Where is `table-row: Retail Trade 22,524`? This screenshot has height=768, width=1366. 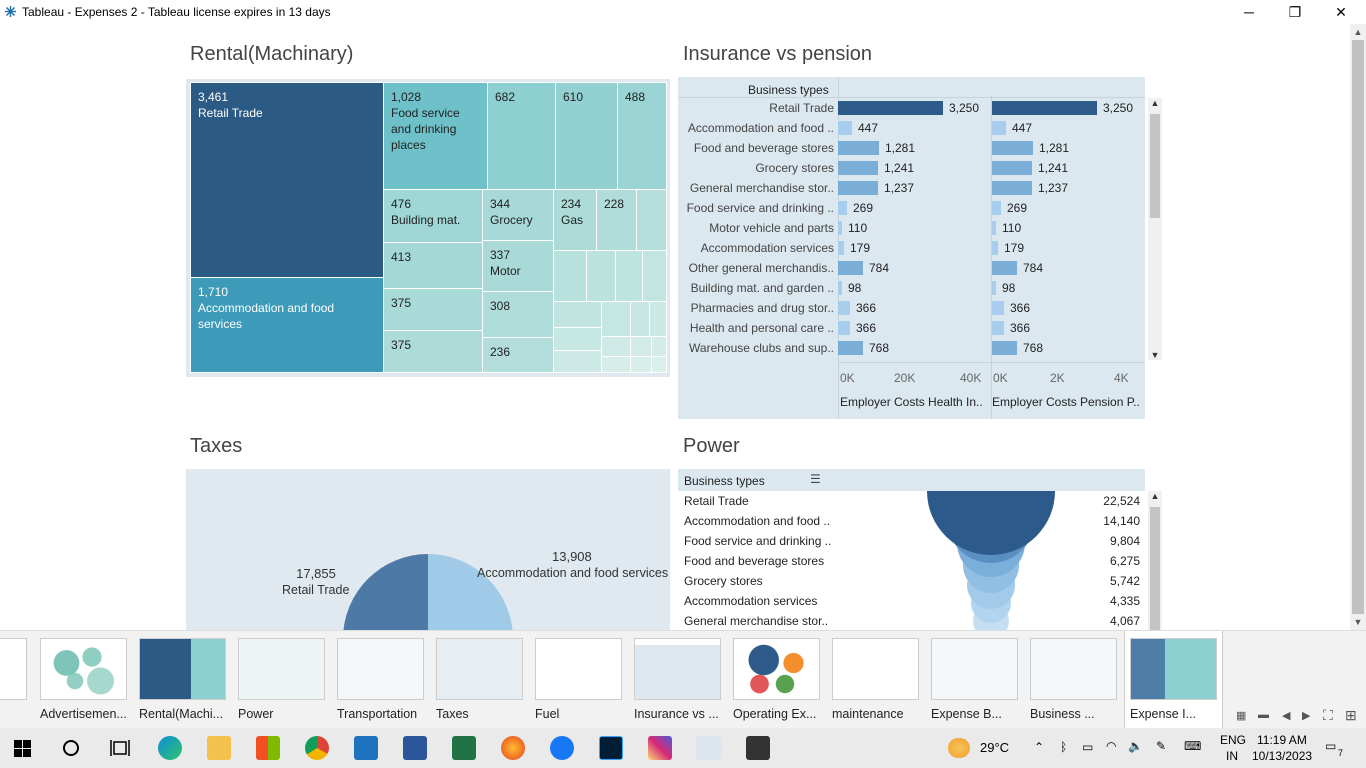
table-row: Retail Trade 22,524 is located at coordinates (913, 501).